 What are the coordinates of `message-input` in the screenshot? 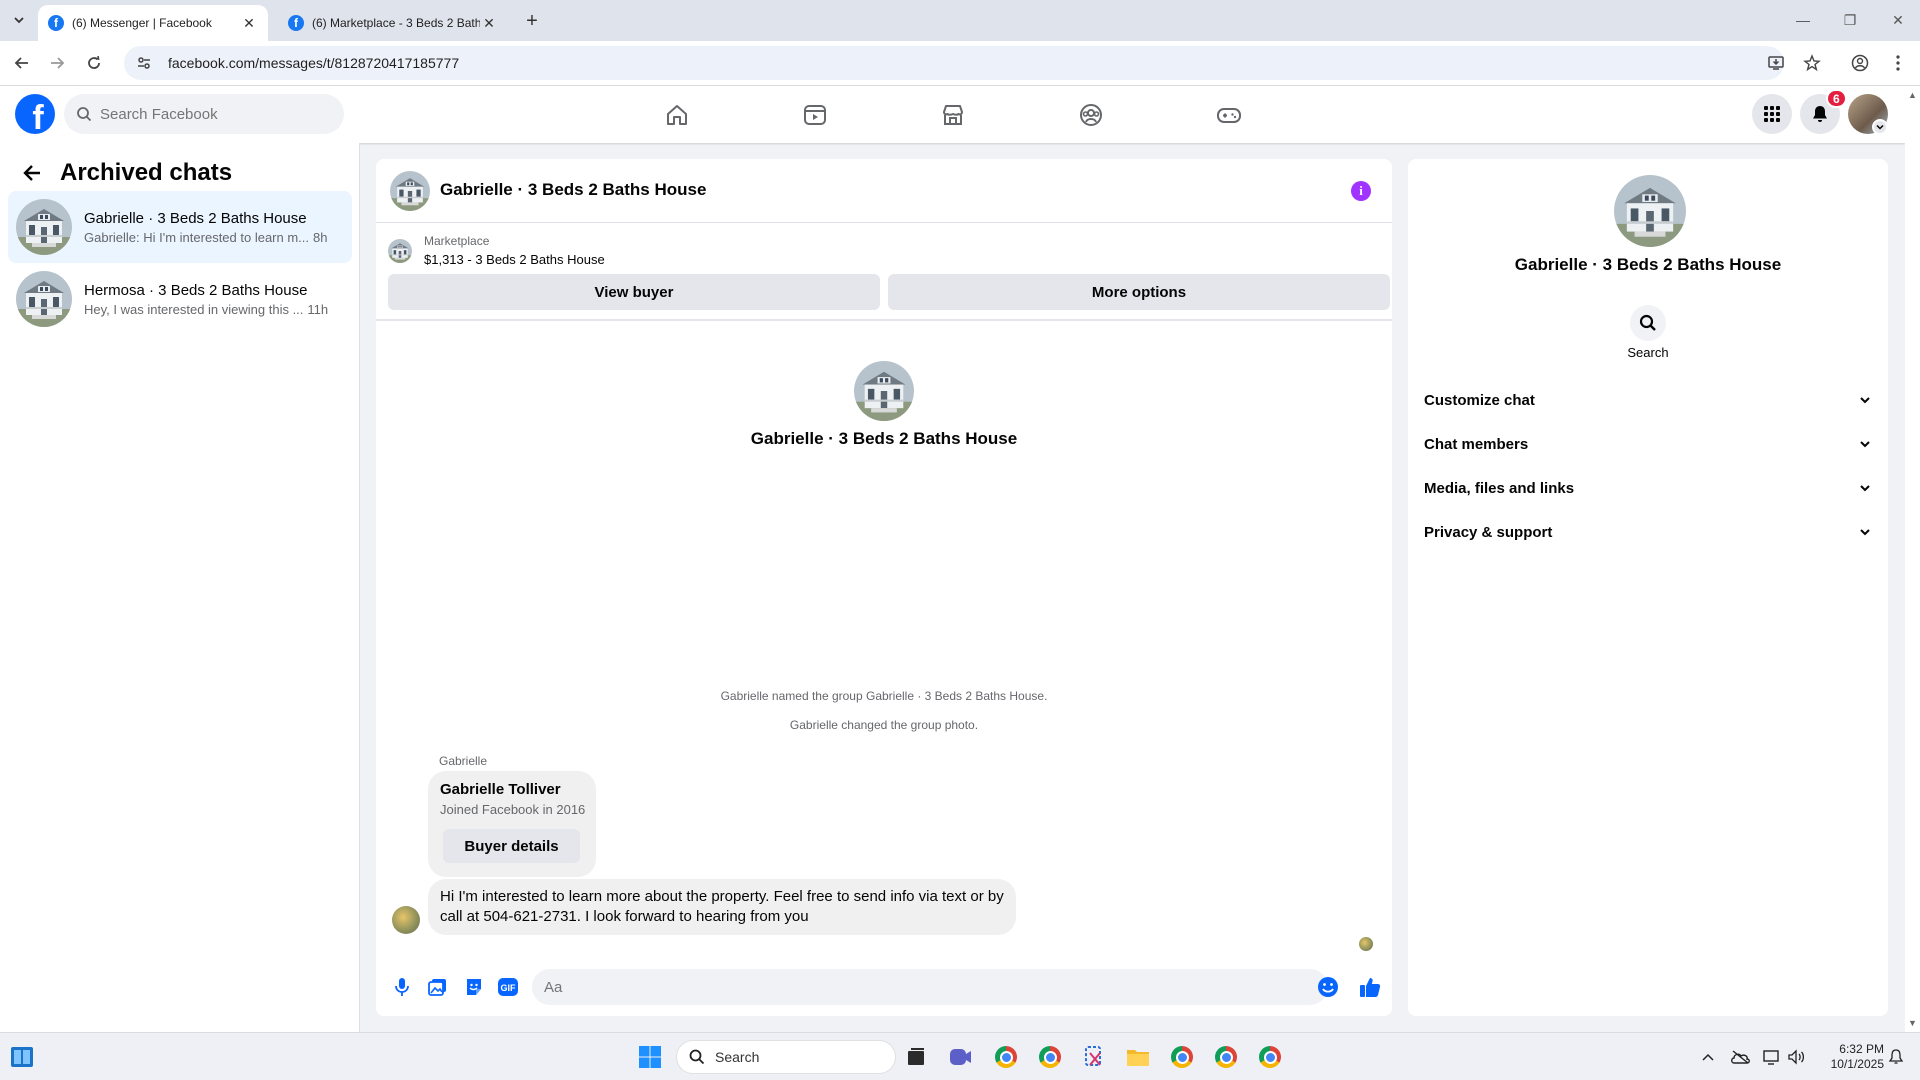 It's located at (914, 987).